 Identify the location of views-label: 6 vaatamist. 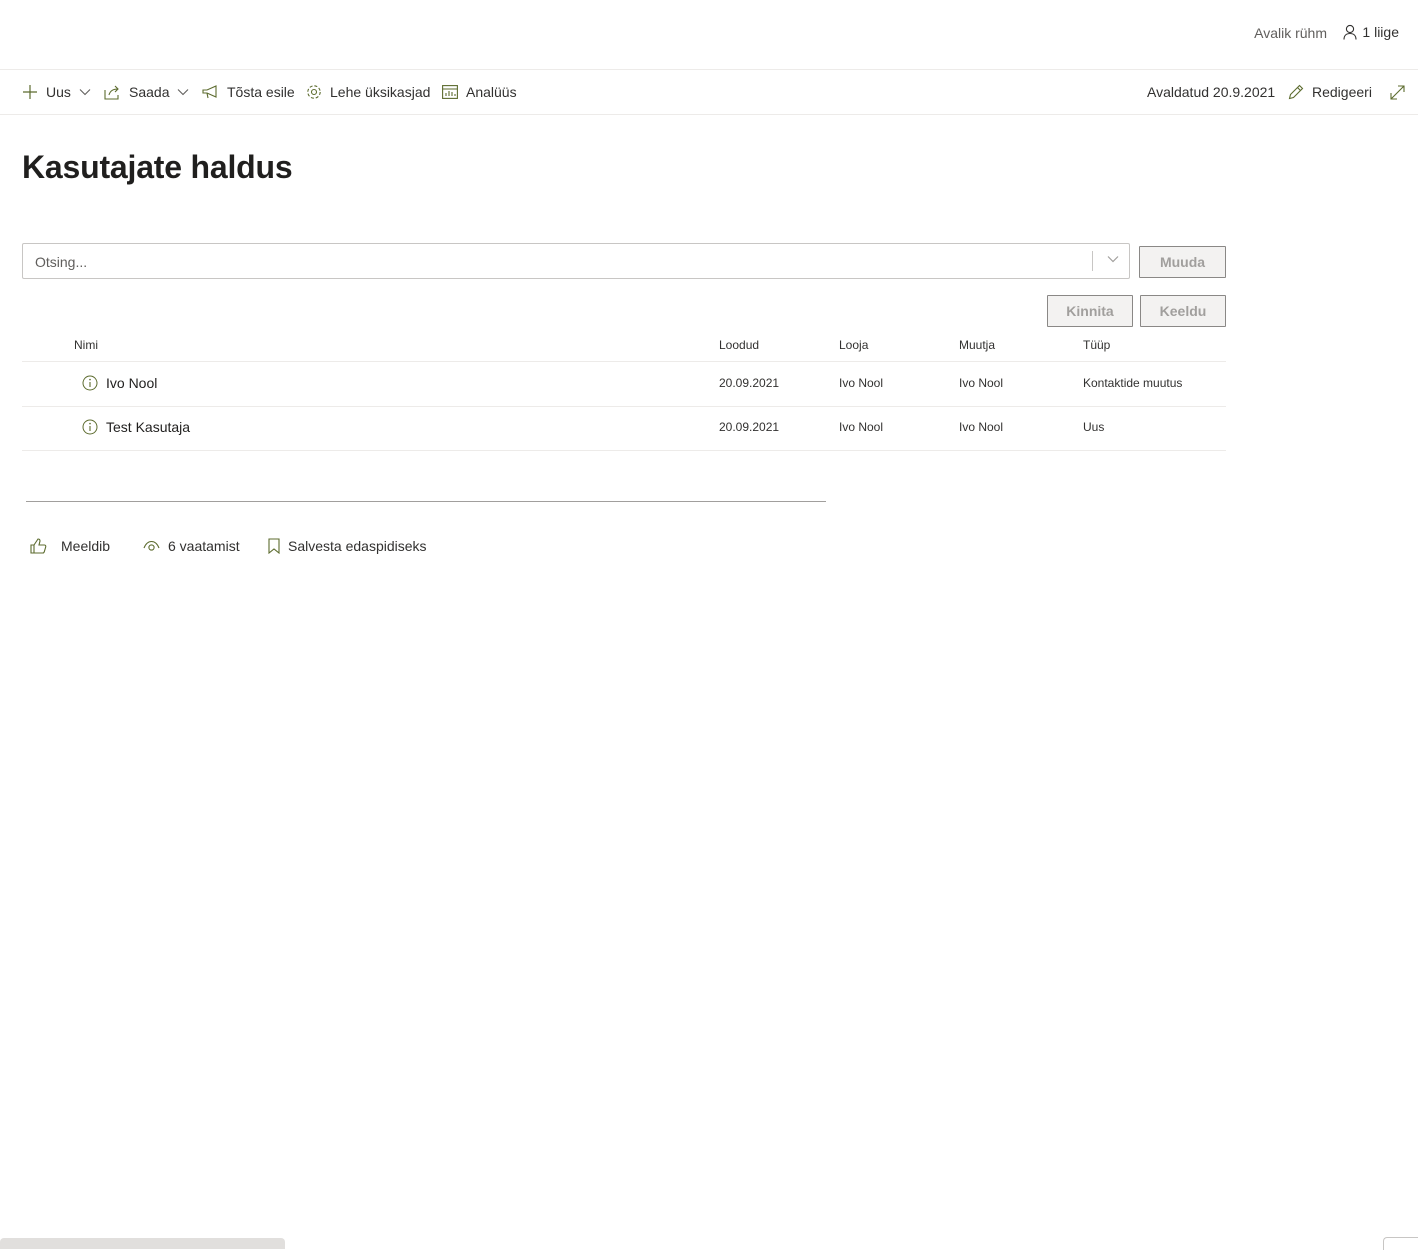
(204, 546).